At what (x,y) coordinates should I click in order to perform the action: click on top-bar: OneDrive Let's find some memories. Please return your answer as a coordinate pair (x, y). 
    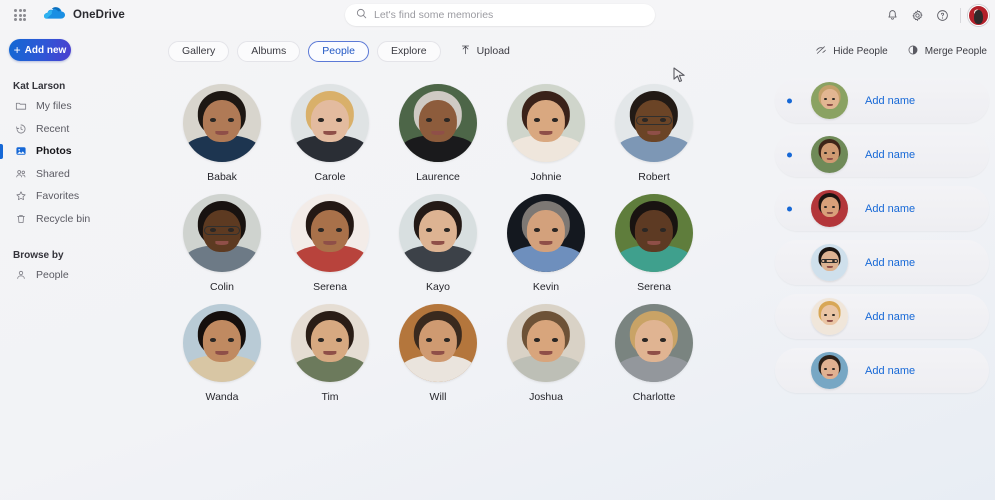
    Looking at the image, I should click on (497, 15).